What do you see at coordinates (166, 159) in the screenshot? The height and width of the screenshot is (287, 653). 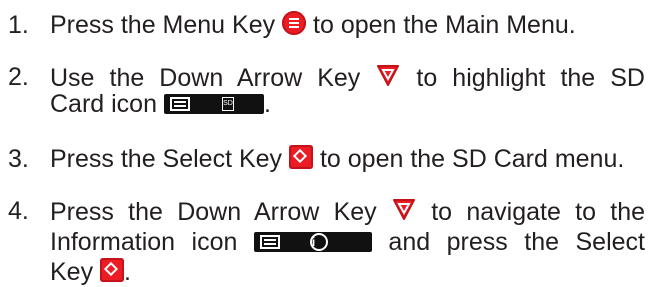 I see `step-text-part: Press the Select Key` at bounding box center [166, 159].